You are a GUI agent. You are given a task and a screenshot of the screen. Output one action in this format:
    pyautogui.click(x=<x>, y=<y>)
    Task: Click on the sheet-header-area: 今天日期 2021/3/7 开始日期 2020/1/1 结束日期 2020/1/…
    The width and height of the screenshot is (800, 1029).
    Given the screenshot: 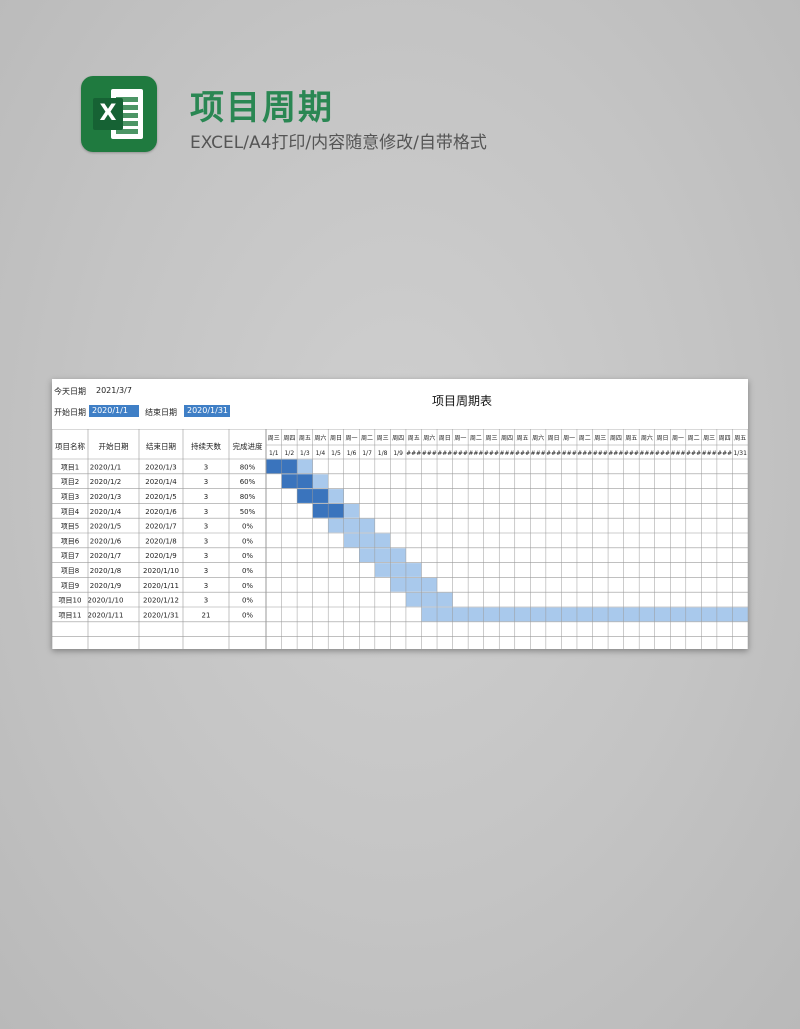 What is the action you would take?
    pyautogui.click(x=400, y=404)
    